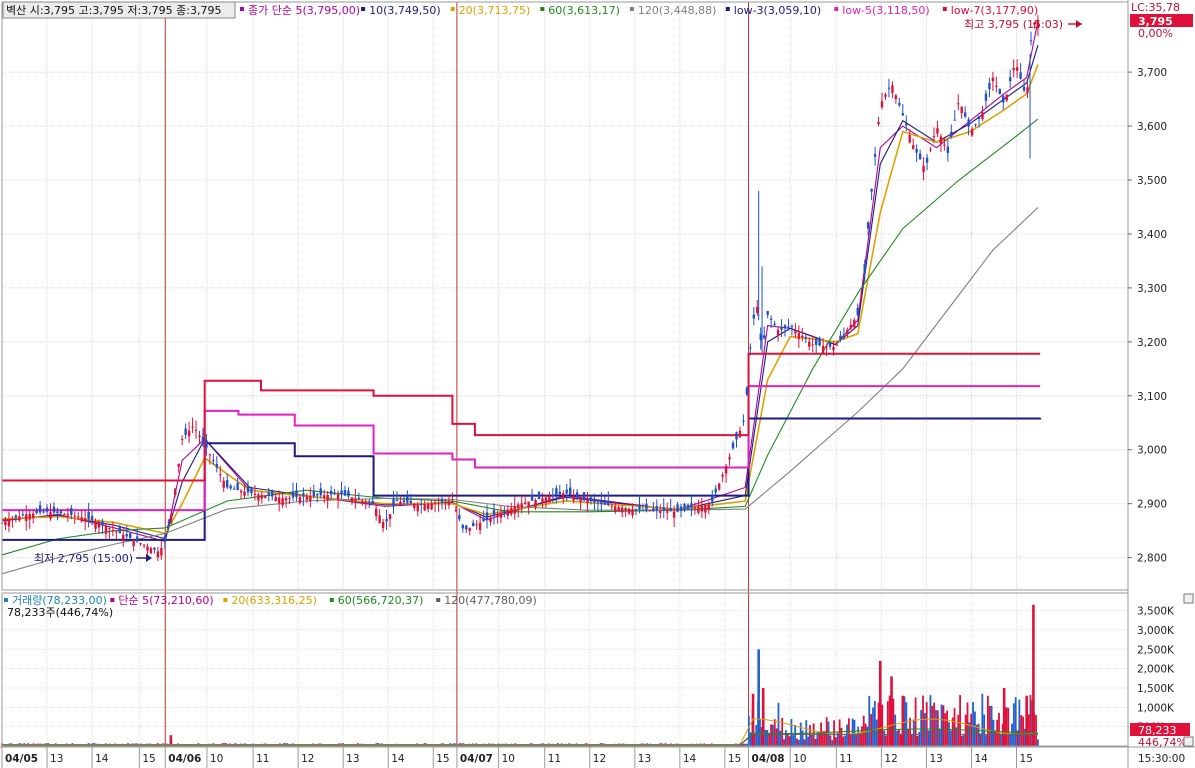  I want to click on high-annotation: 최고 3,795 (15:03), so click(1013, 24).